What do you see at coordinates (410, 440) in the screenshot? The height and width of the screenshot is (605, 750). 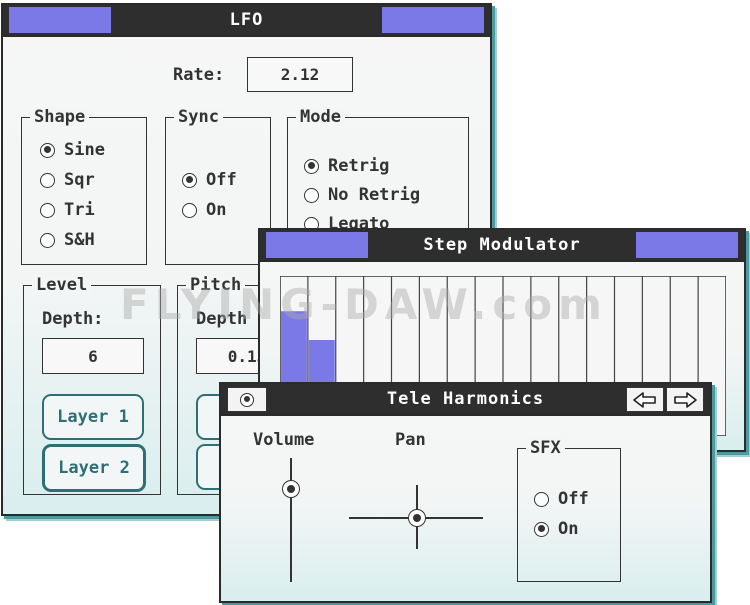 I see `pan-label: Pan` at bounding box center [410, 440].